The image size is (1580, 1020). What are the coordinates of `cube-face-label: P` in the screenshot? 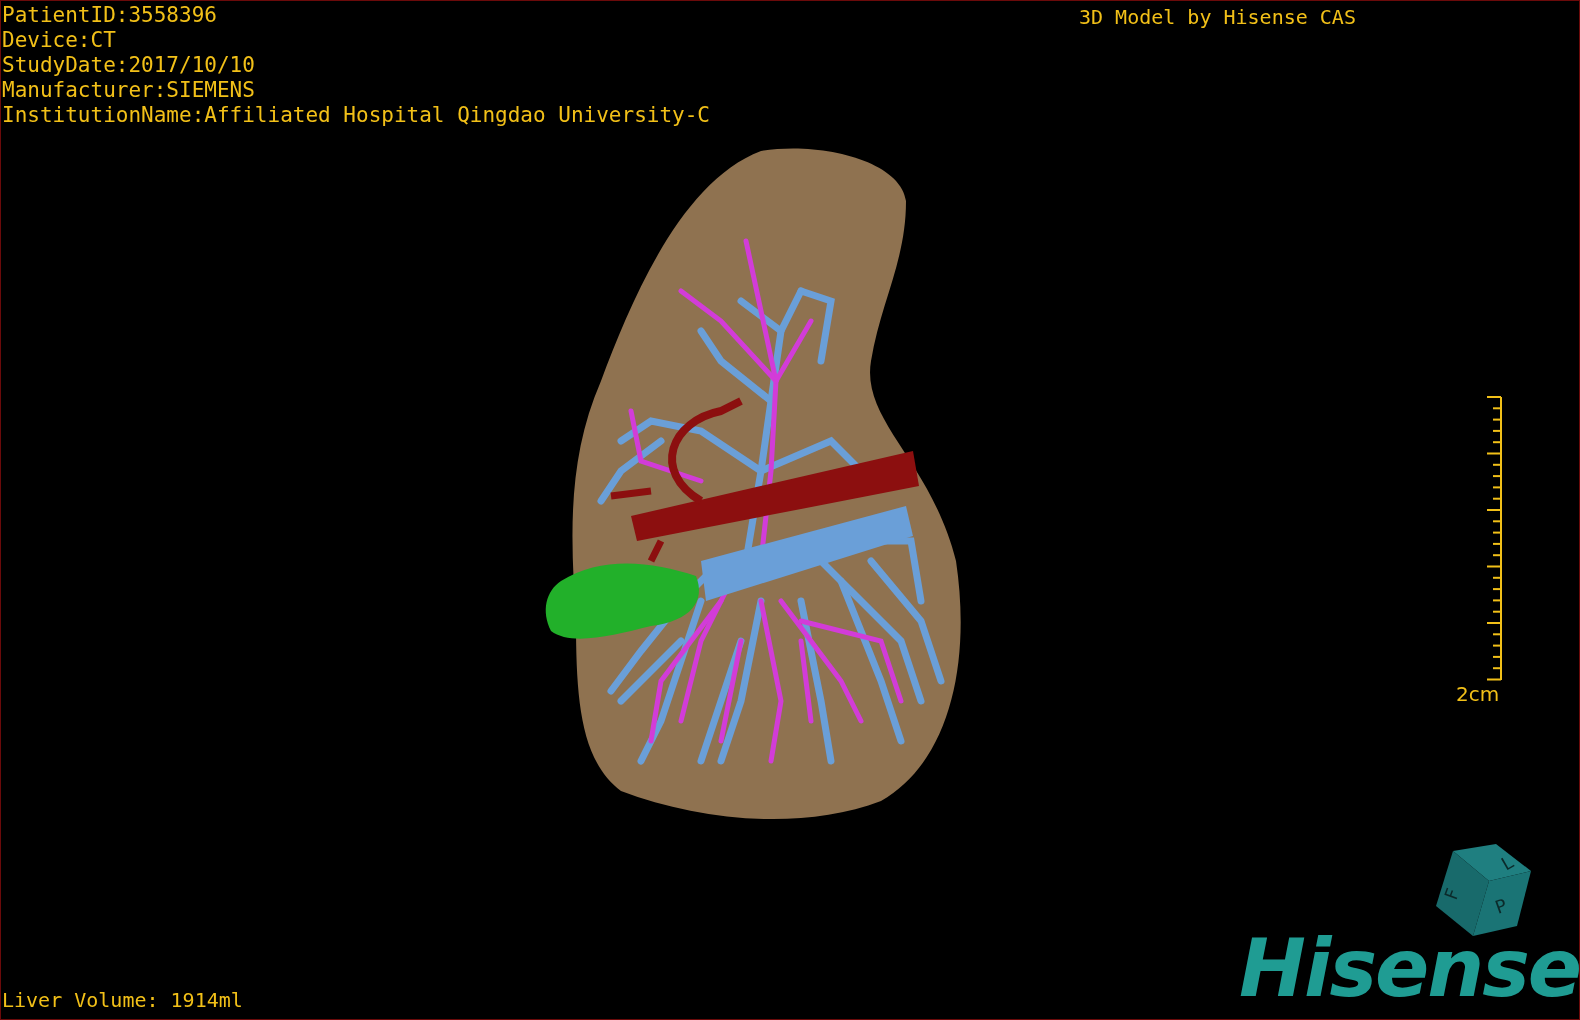 It's located at (1501, 906).